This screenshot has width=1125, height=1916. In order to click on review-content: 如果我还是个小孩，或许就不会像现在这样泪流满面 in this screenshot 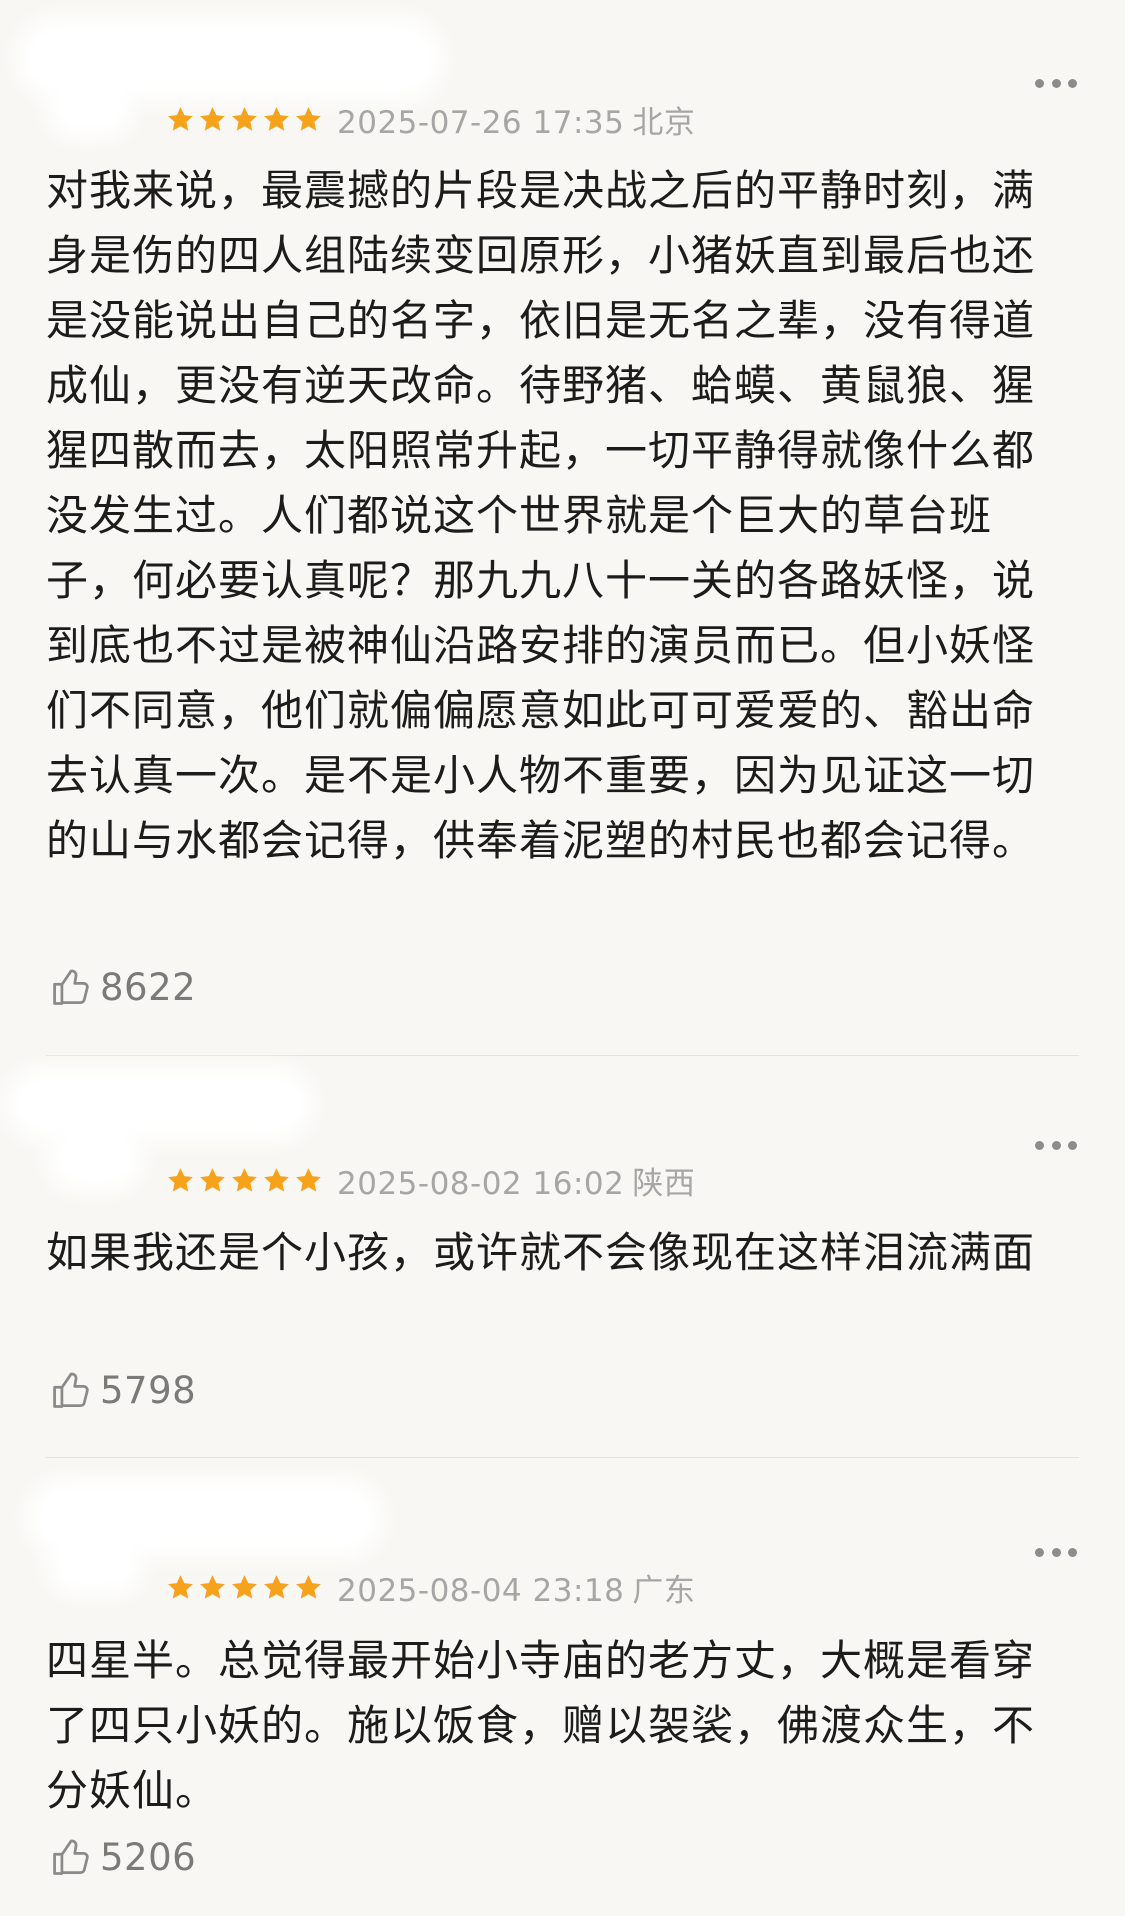, I will do `click(541, 1252)`.